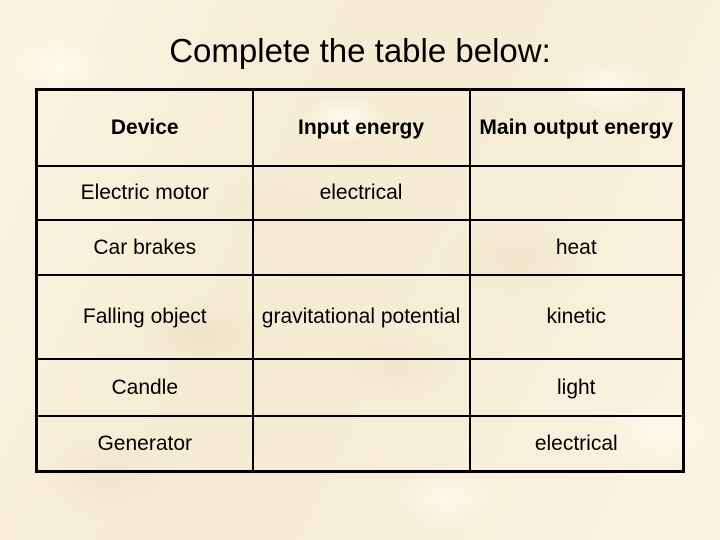  I want to click on cell-device-text: Electric motor, so click(144, 192).